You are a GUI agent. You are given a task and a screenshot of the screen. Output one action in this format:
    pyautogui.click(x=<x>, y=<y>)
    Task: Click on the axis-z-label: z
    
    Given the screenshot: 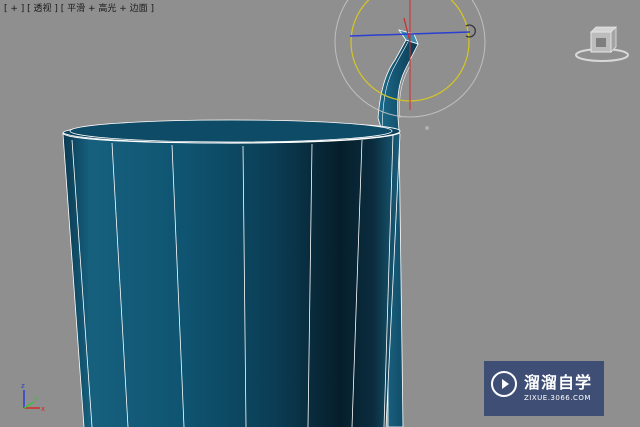 What is the action you would take?
    pyautogui.click(x=23, y=386)
    